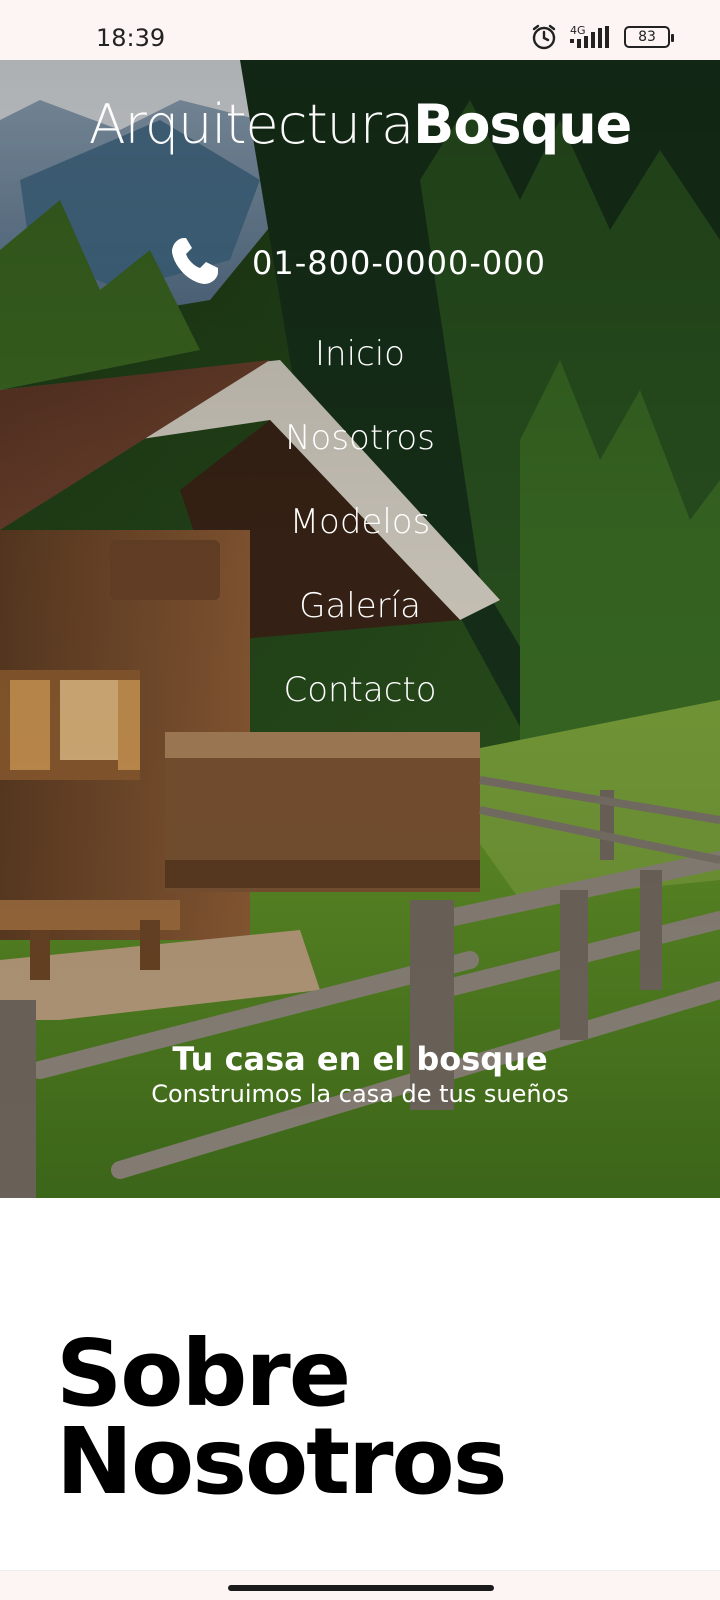 This screenshot has height=1600, width=720. Describe the element at coordinates (578, 30) in the screenshot. I see `network-label: 4G` at that location.